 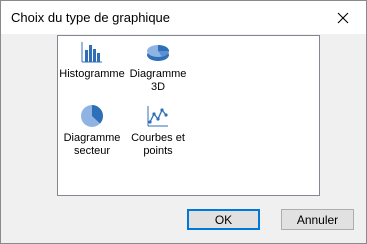 What do you see at coordinates (92, 74) in the screenshot?
I see `chart-type-label: Histogramme` at bounding box center [92, 74].